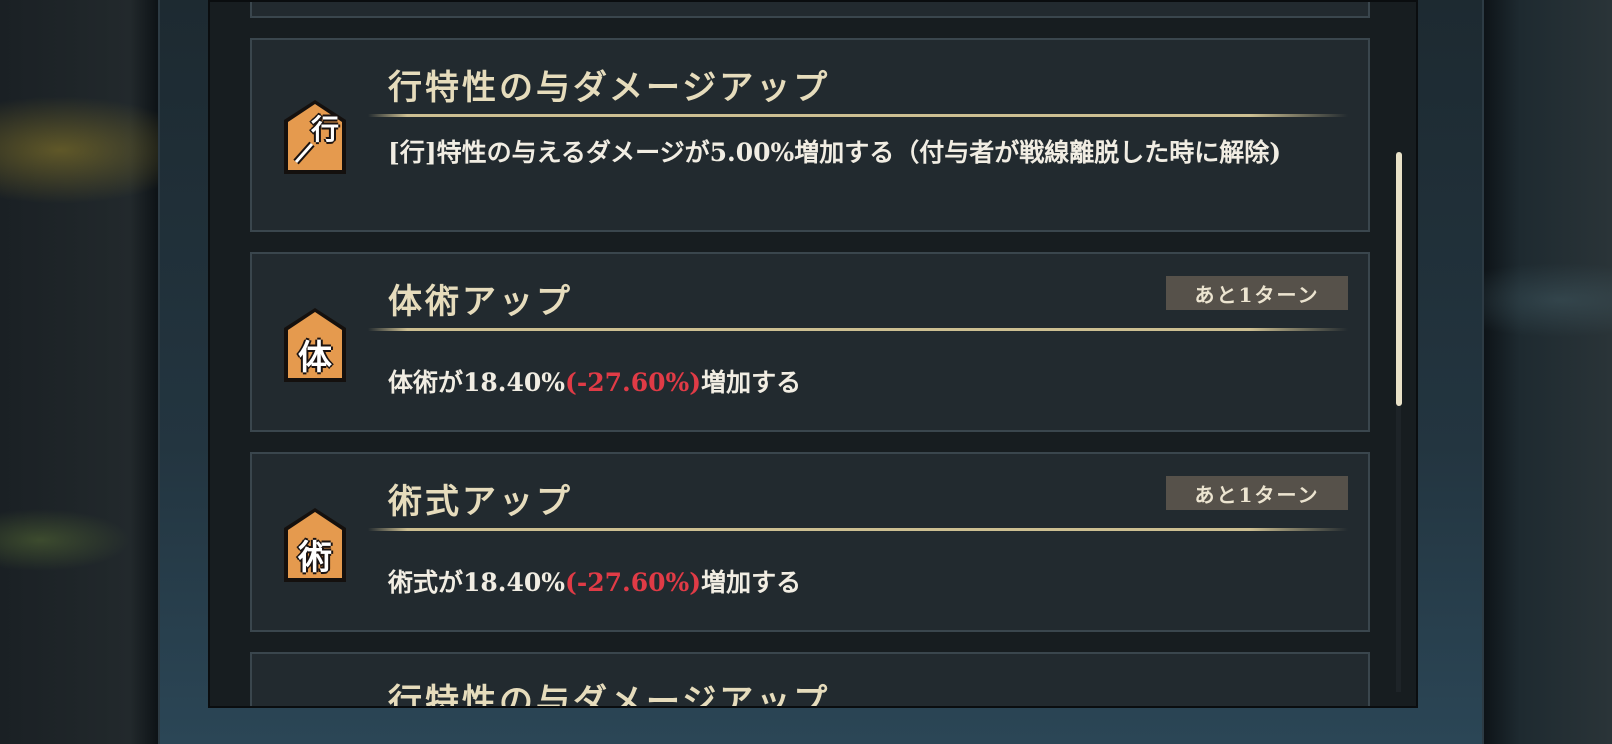 This screenshot has width=1612, height=744. I want to click on buff-card-previous, so click(810, 10).